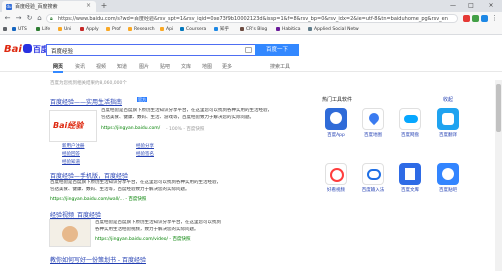 This screenshot has width=502, height=273. I want to click on back-icon: ←, so click(7, 18).